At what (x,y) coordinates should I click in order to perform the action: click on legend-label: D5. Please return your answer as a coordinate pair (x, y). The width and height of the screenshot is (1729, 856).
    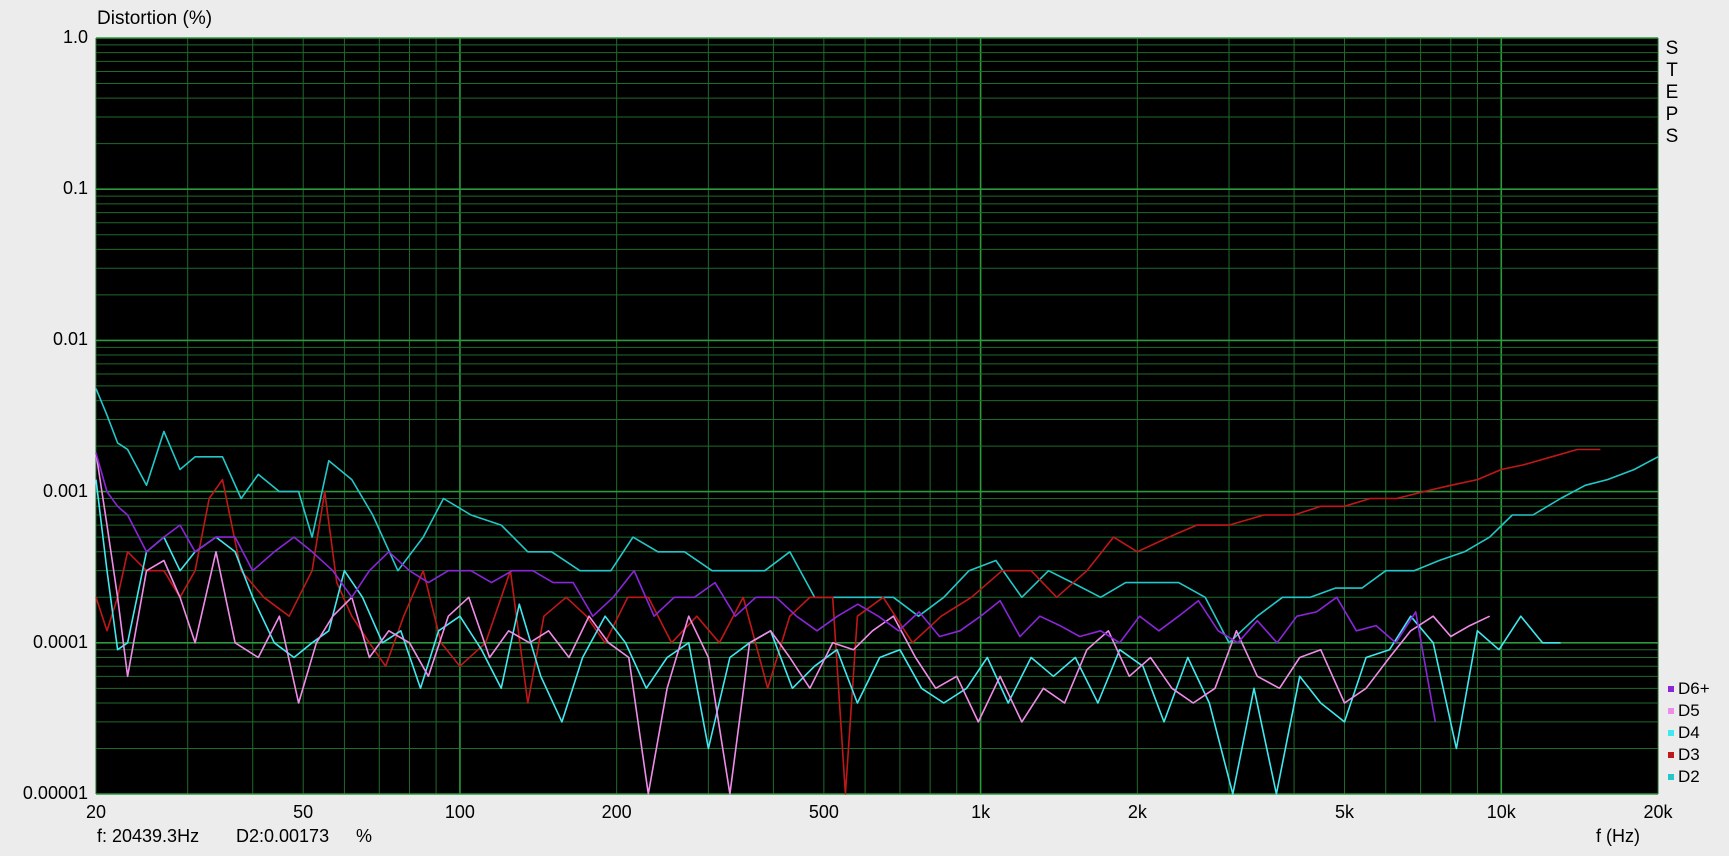
    Looking at the image, I should click on (1689, 710).